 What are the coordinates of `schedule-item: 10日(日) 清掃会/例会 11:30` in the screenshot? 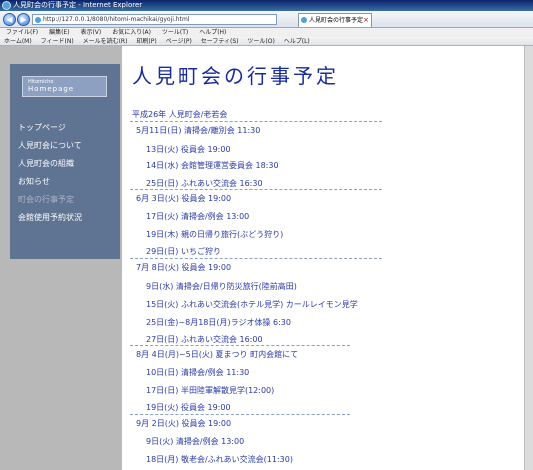 It's located at (198, 372).